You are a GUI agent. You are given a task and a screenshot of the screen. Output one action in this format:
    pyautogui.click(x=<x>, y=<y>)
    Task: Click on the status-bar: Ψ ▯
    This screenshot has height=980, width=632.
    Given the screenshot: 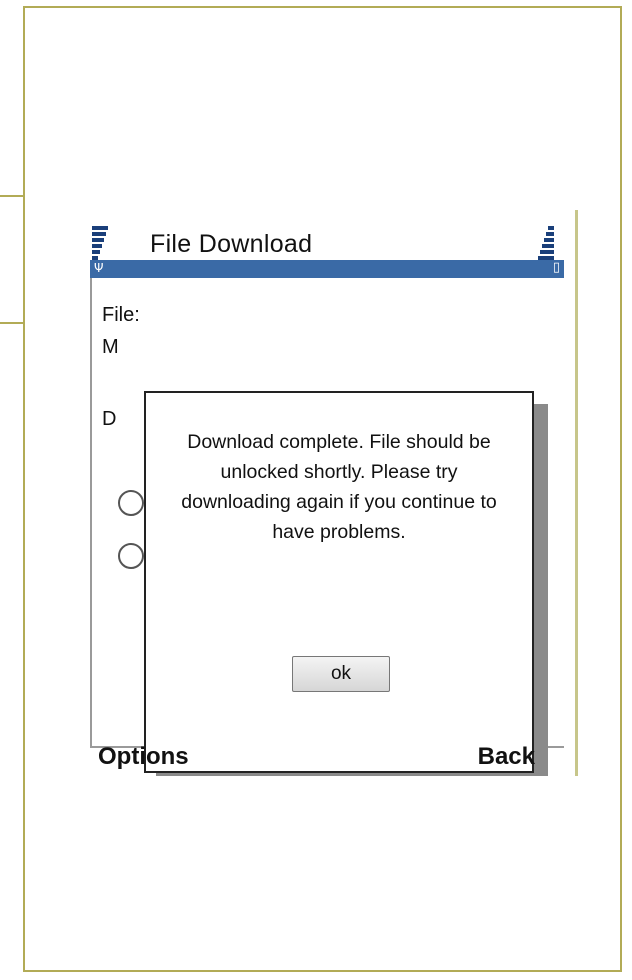 What is the action you would take?
    pyautogui.click(x=327, y=269)
    